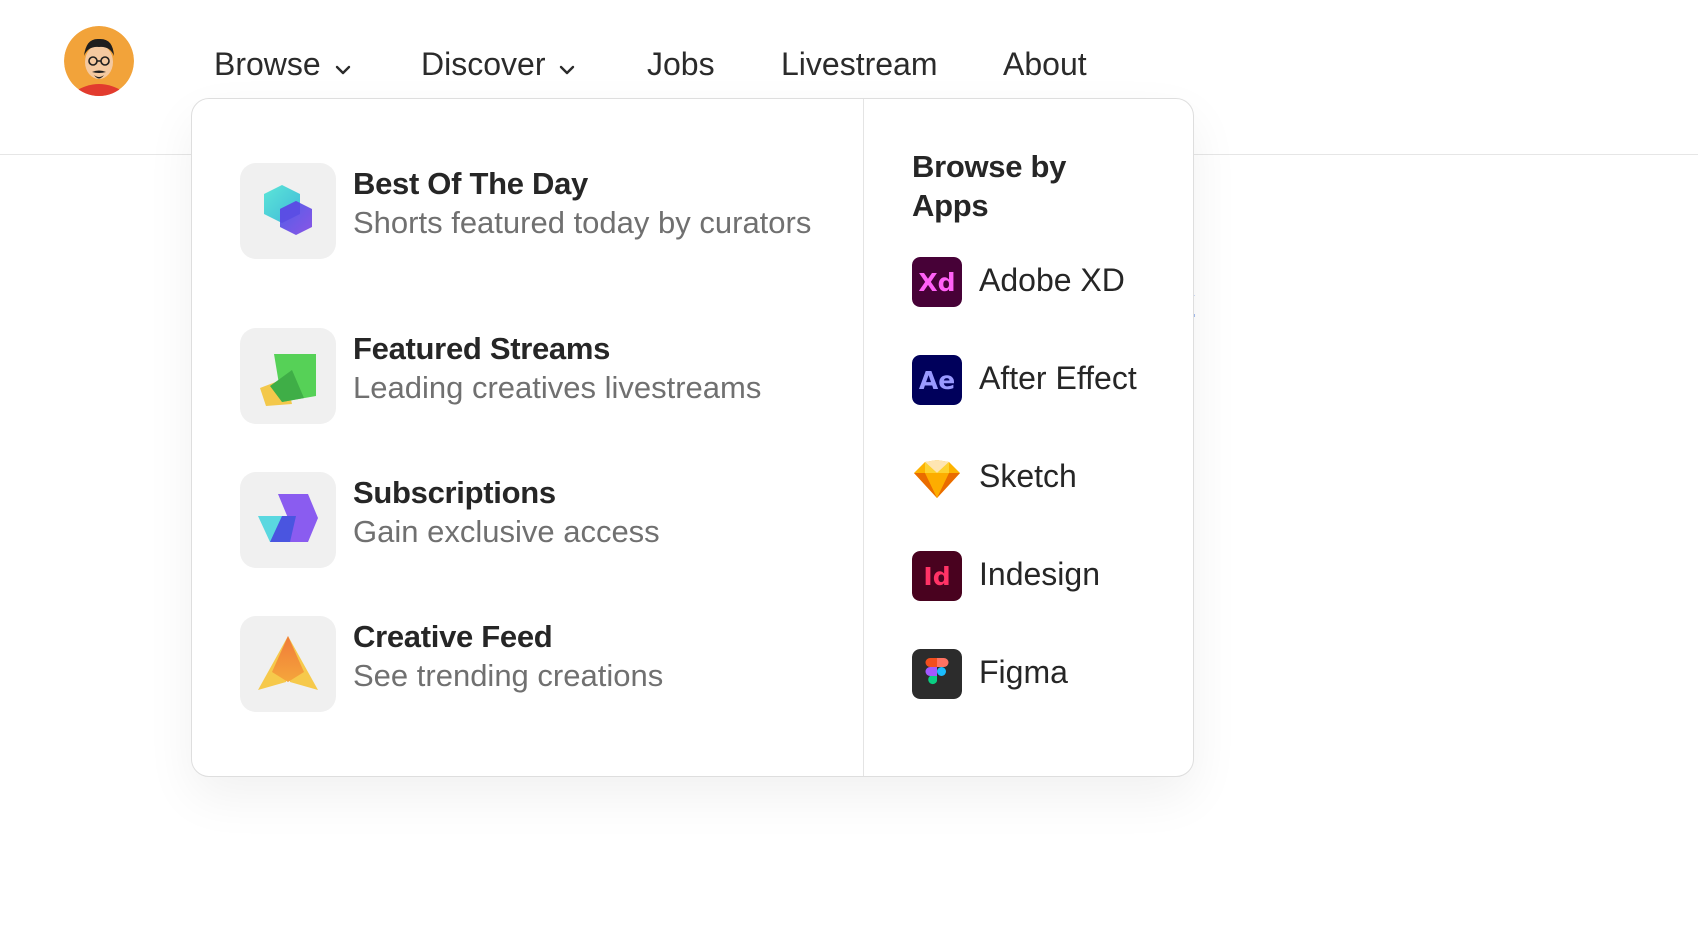 Image resolution: width=1698 pixels, height=938 pixels. I want to click on stream-cards-icon, so click(288, 376).